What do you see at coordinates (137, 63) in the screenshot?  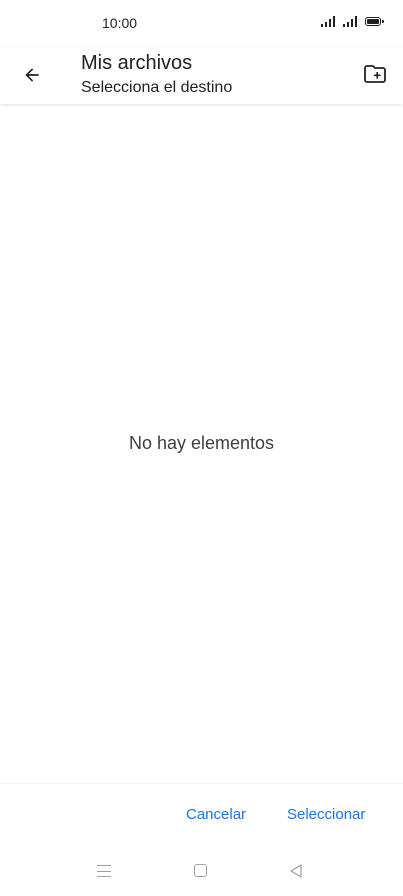 I see `page-title: Mis archivos` at bounding box center [137, 63].